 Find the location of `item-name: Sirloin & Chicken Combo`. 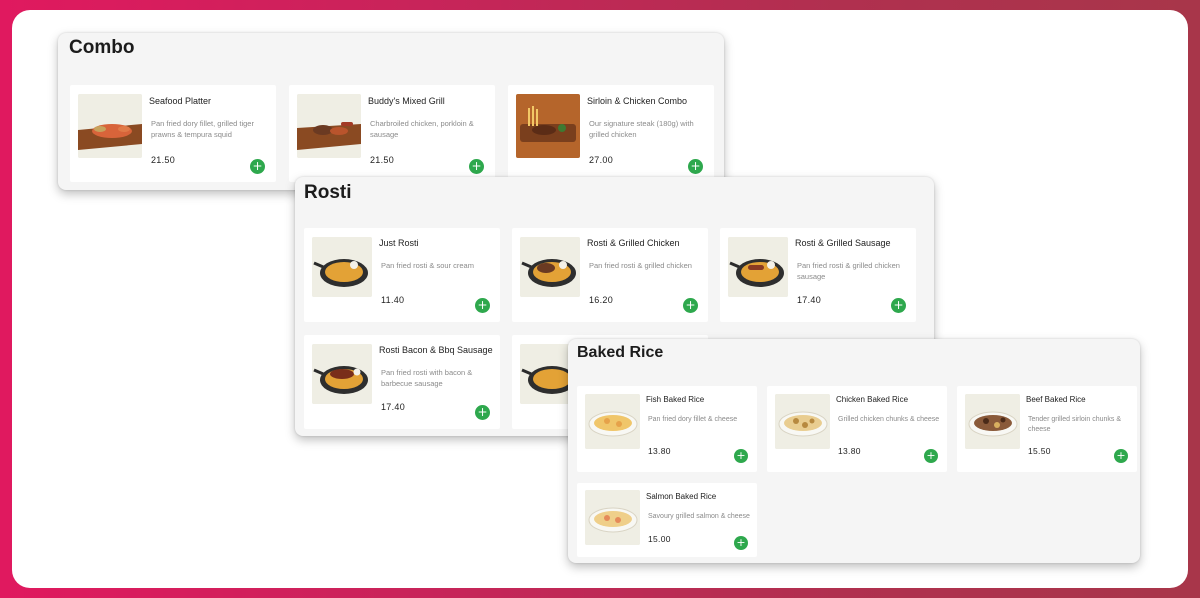

item-name: Sirloin & Chicken Combo is located at coordinates (637, 101).